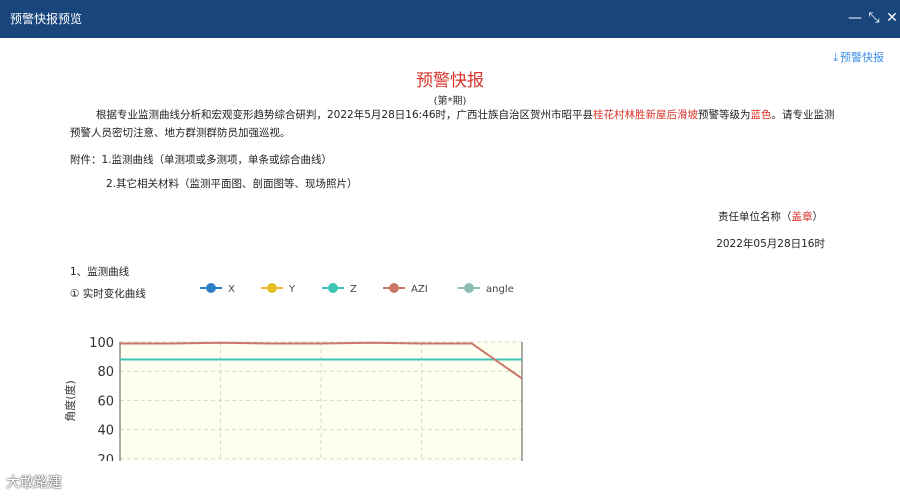  What do you see at coordinates (217, 289) in the screenshot?
I see `legend-item-x: X` at bounding box center [217, 289].